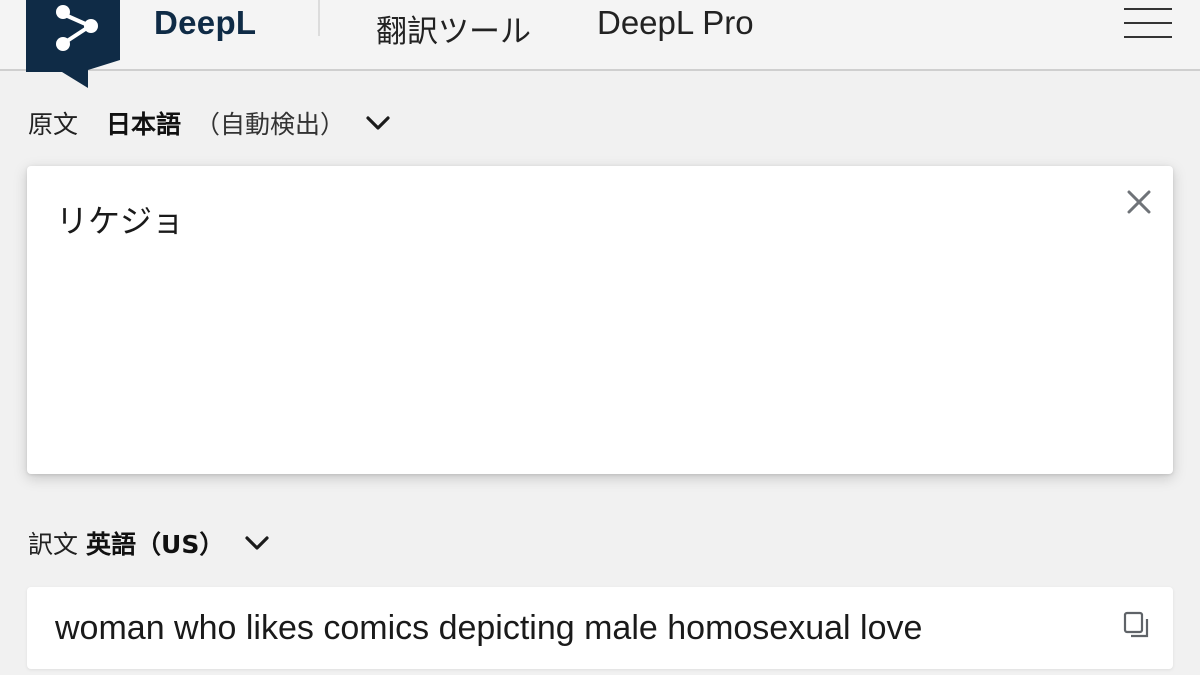 The width and height of the screenshot is (1200, 675). What do you see at coordinates (453, 28) in the screenshot?
I see `nav-translator-link: 翻訳ツール` at bounding box center [453, 28].